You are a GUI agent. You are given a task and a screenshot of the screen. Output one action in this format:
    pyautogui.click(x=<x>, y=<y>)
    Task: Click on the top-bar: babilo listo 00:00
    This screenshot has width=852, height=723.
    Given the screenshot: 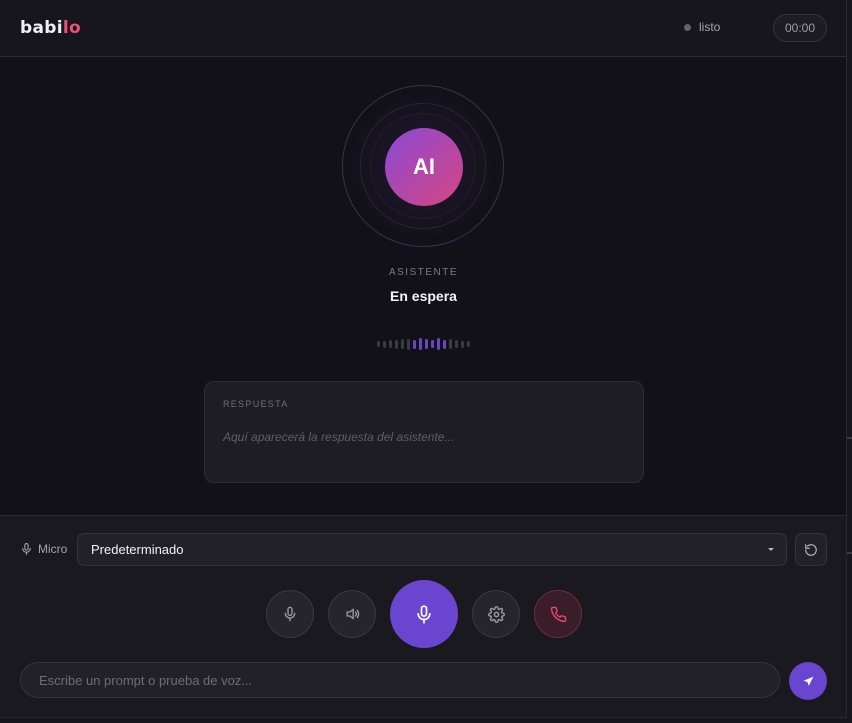 What is the action you would take?
    pyautogui.click(x=423, y=28)
    